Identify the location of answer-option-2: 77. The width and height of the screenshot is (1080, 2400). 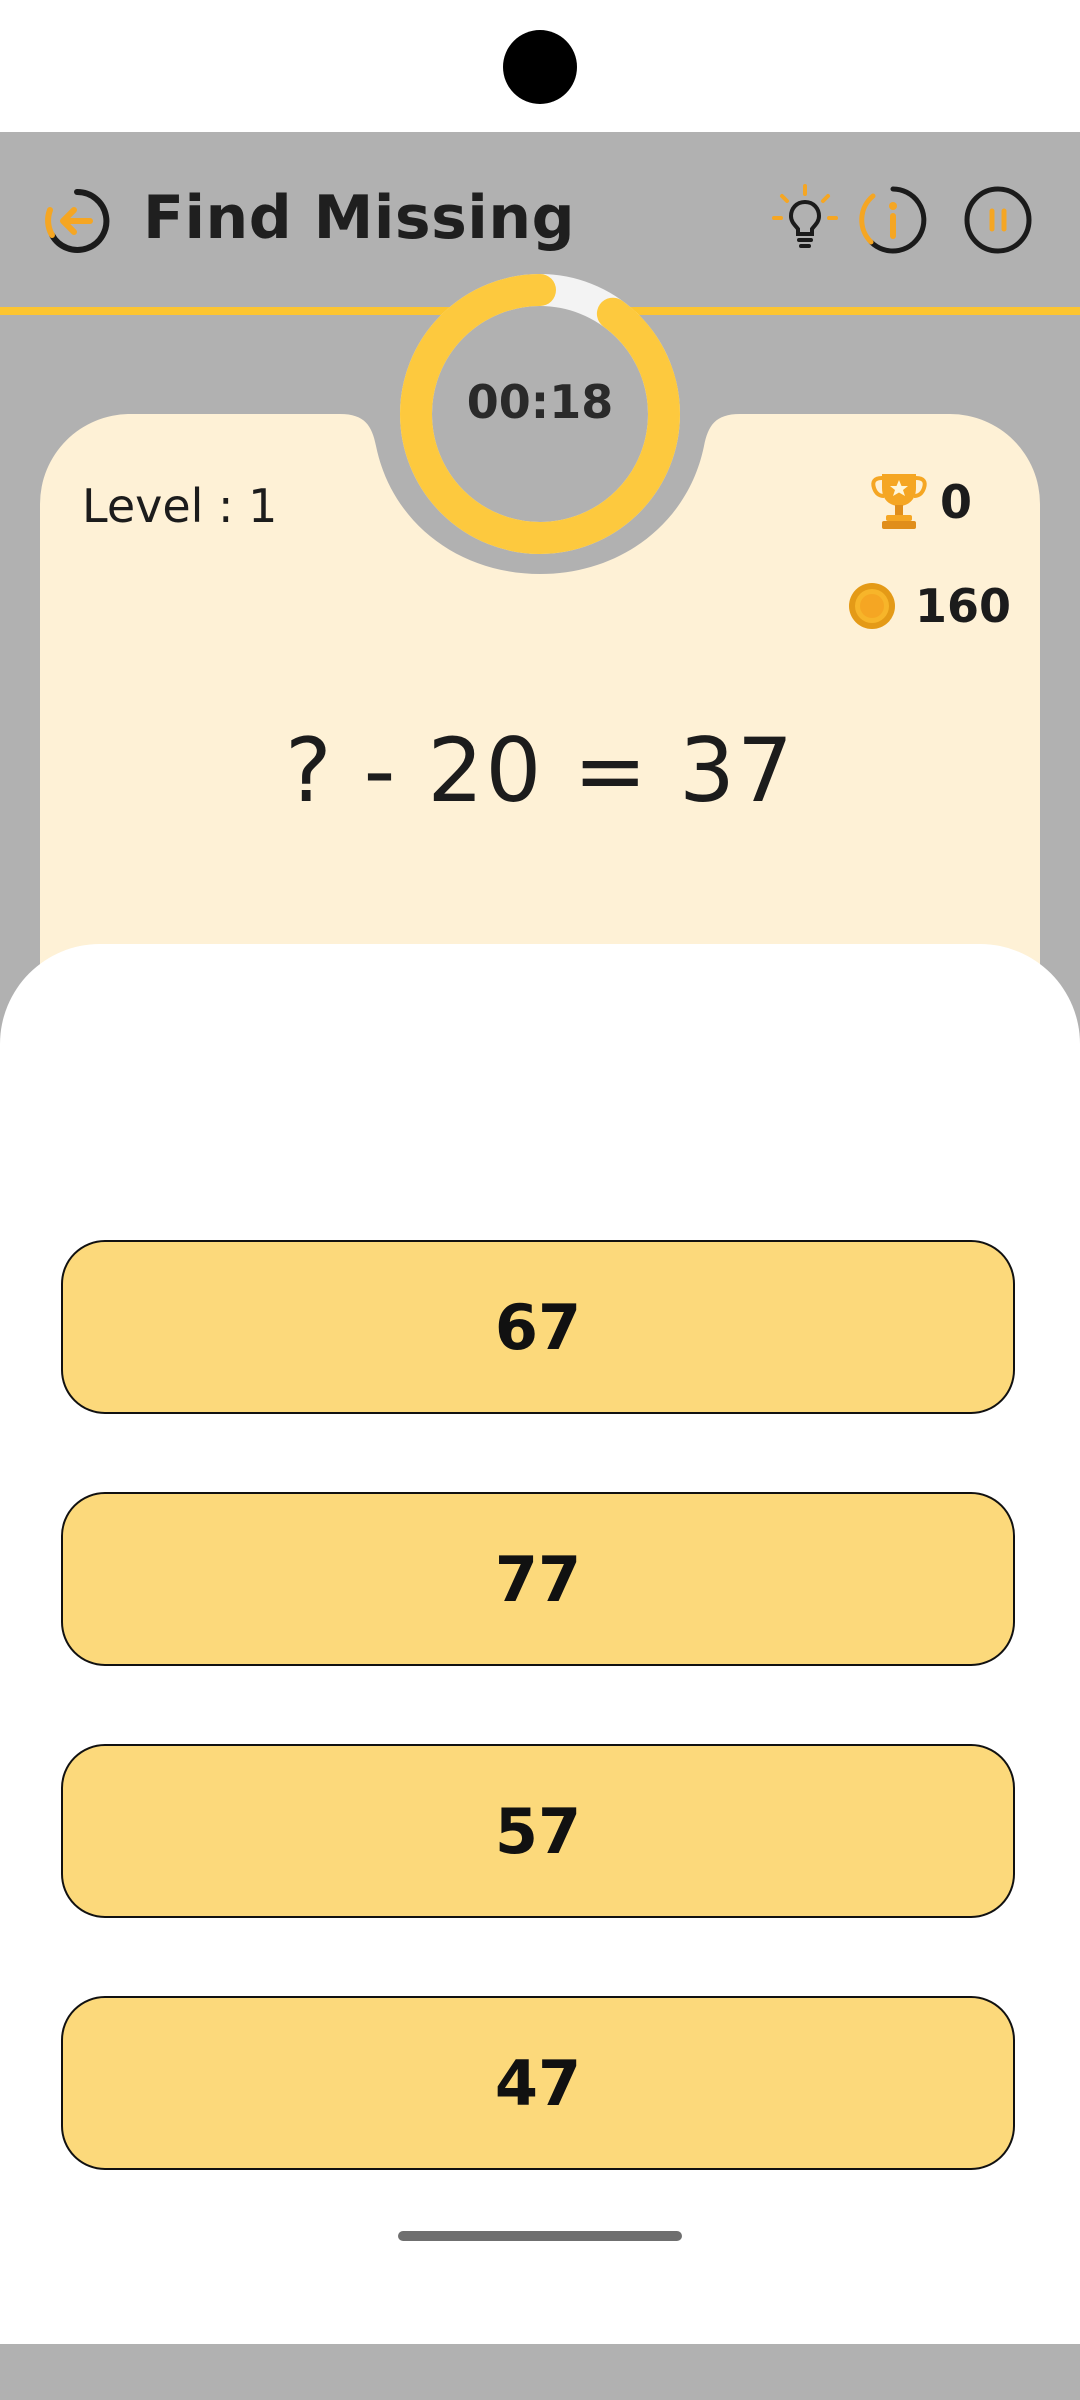
(538, 1579).